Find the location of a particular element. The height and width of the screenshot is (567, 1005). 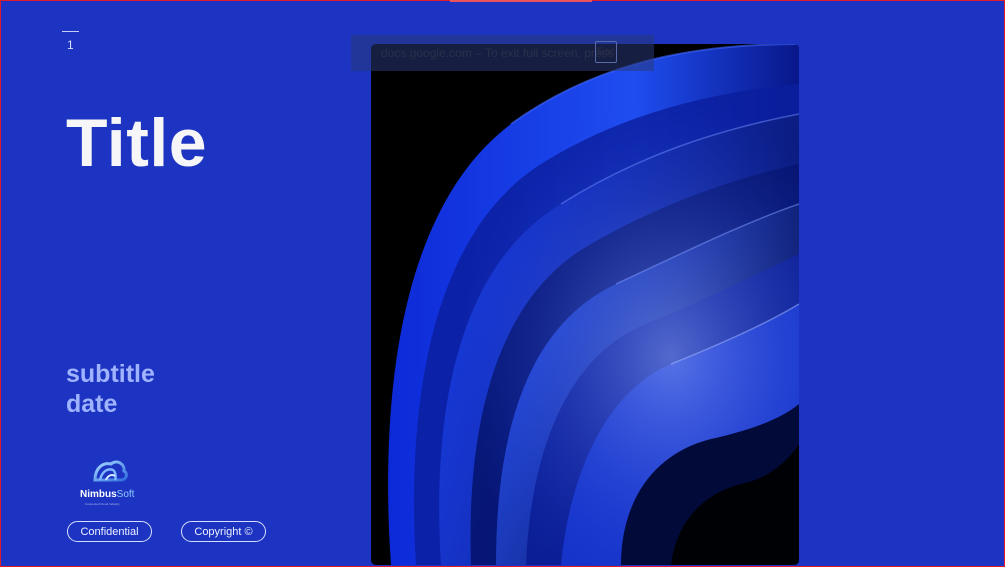

company-logo: NimbusSoft Connected Cloud Industry is located at coordinates (110, 484).